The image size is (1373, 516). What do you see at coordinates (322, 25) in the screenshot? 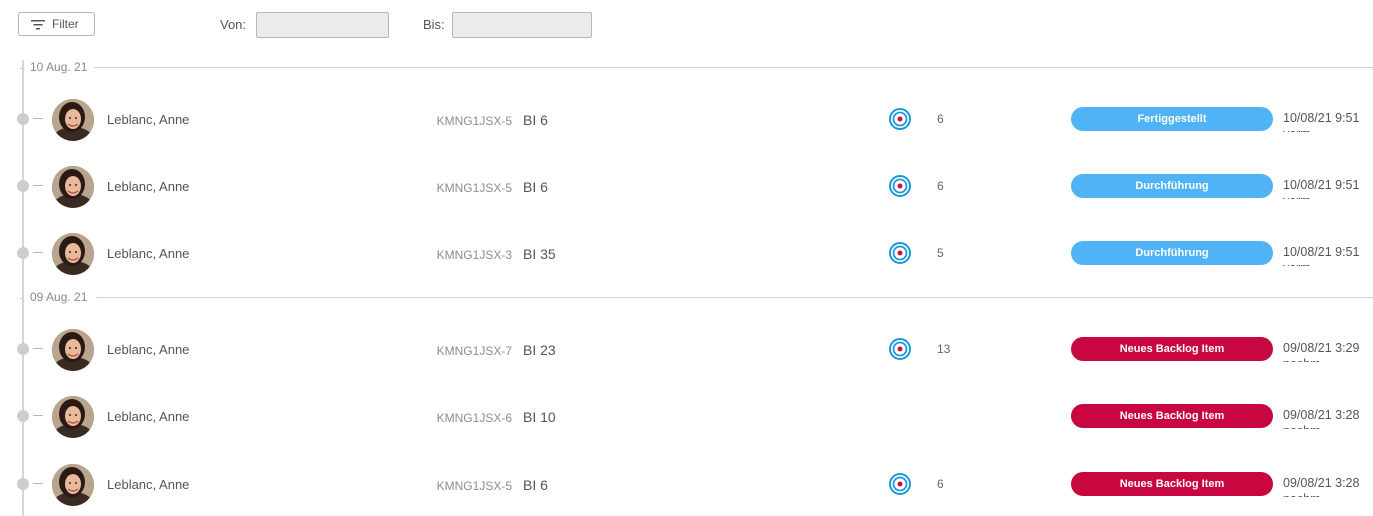
I see `von-date-input` at bounding box center [322, 25].